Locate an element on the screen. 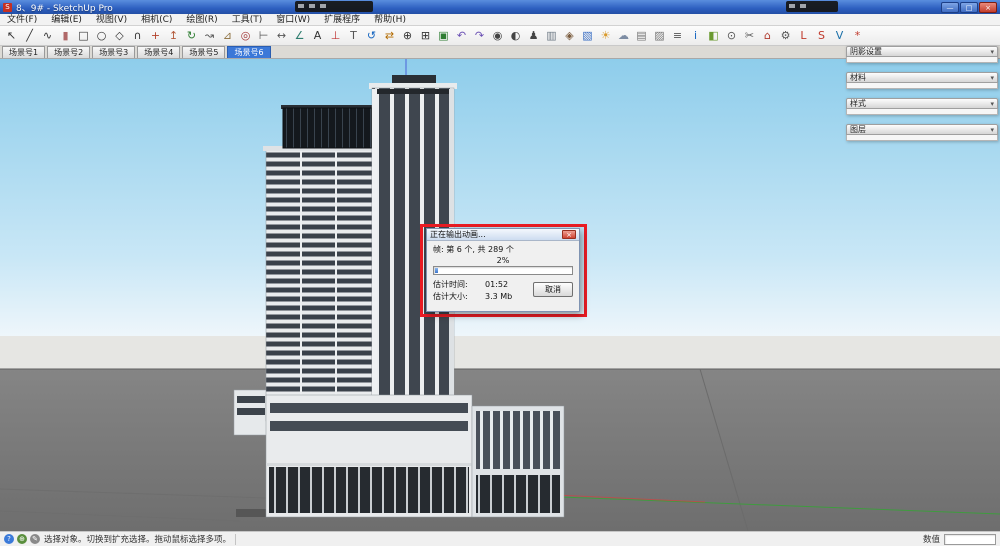 Image resolution: width=1000 pixels, height=546 pixels. position-camera-icon: ◉ is located at coordinates (497, 35).